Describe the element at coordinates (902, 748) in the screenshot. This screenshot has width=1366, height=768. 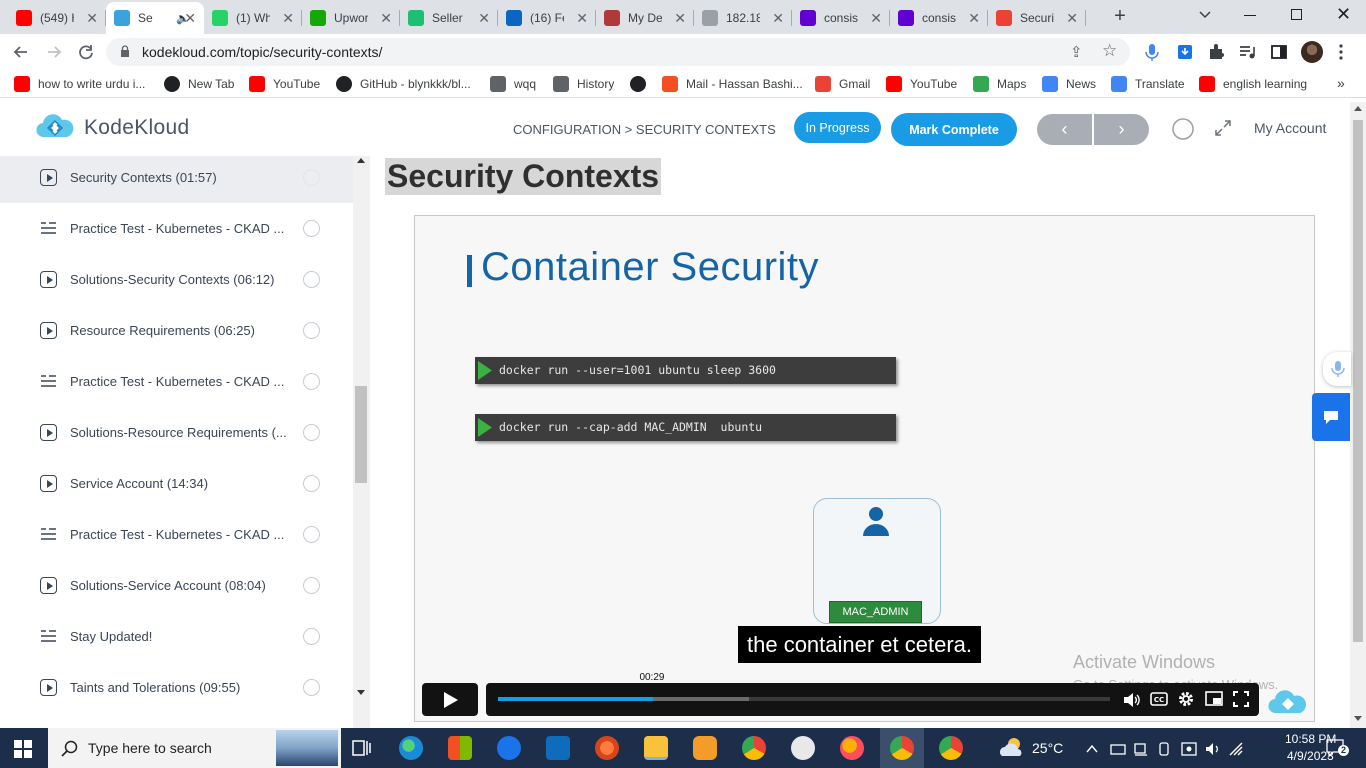
I see `chrome-profile-icon` at that location.